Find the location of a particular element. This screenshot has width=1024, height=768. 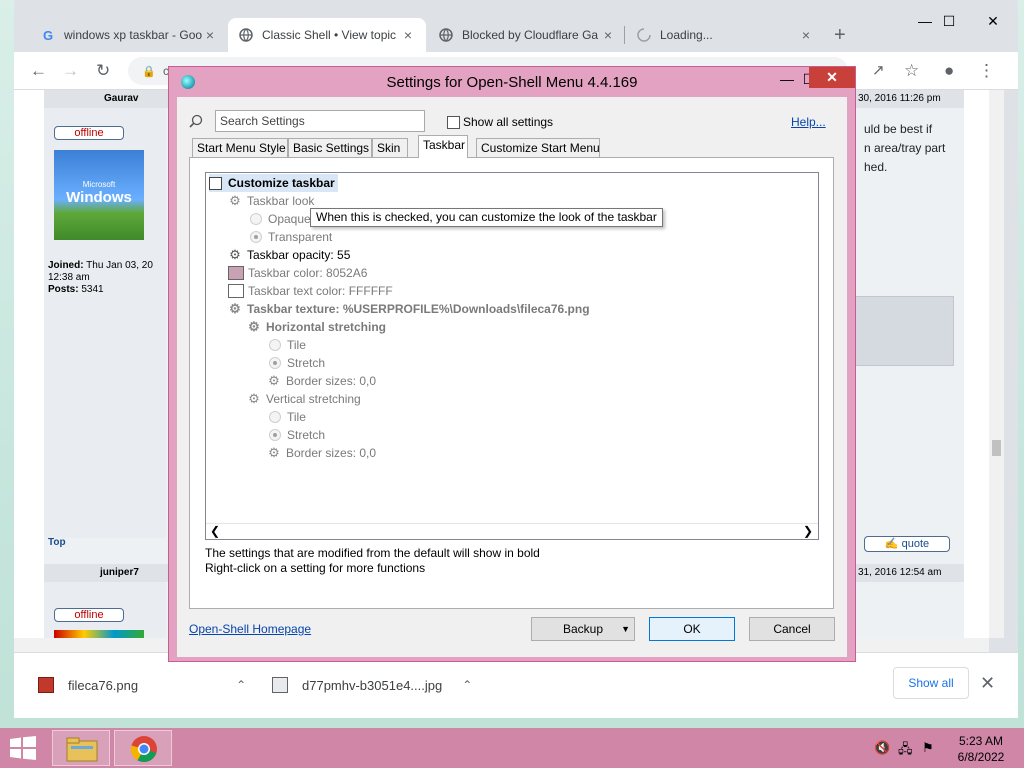

globe-icon is located at coordinates (246, 35).